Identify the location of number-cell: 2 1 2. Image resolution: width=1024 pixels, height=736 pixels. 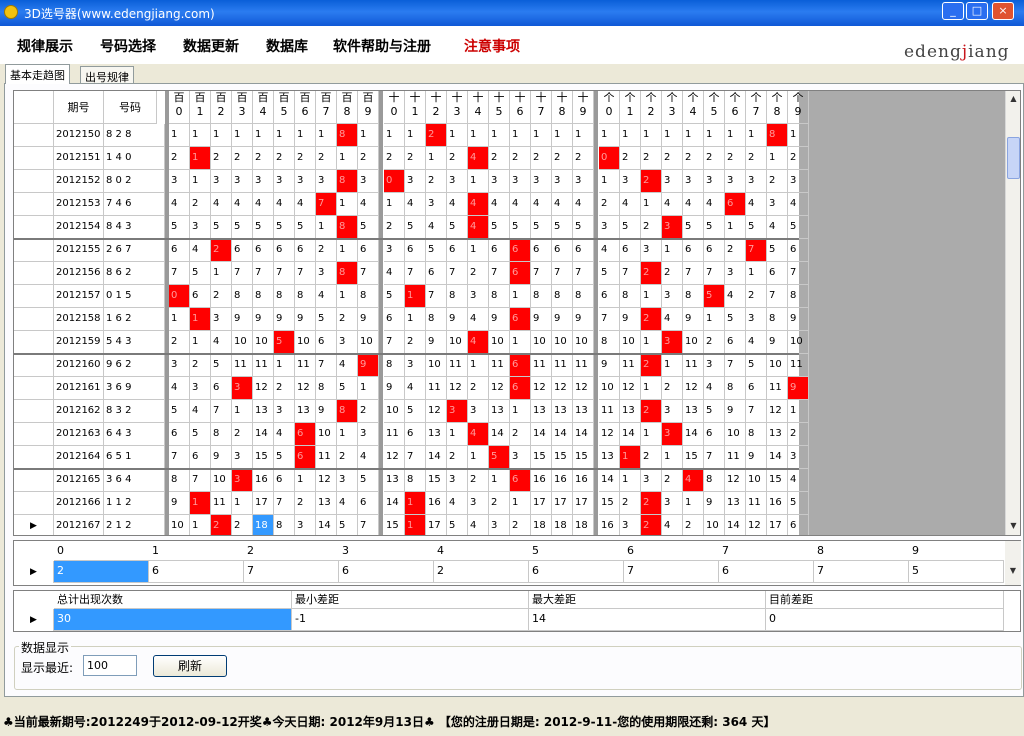
(134, 525).